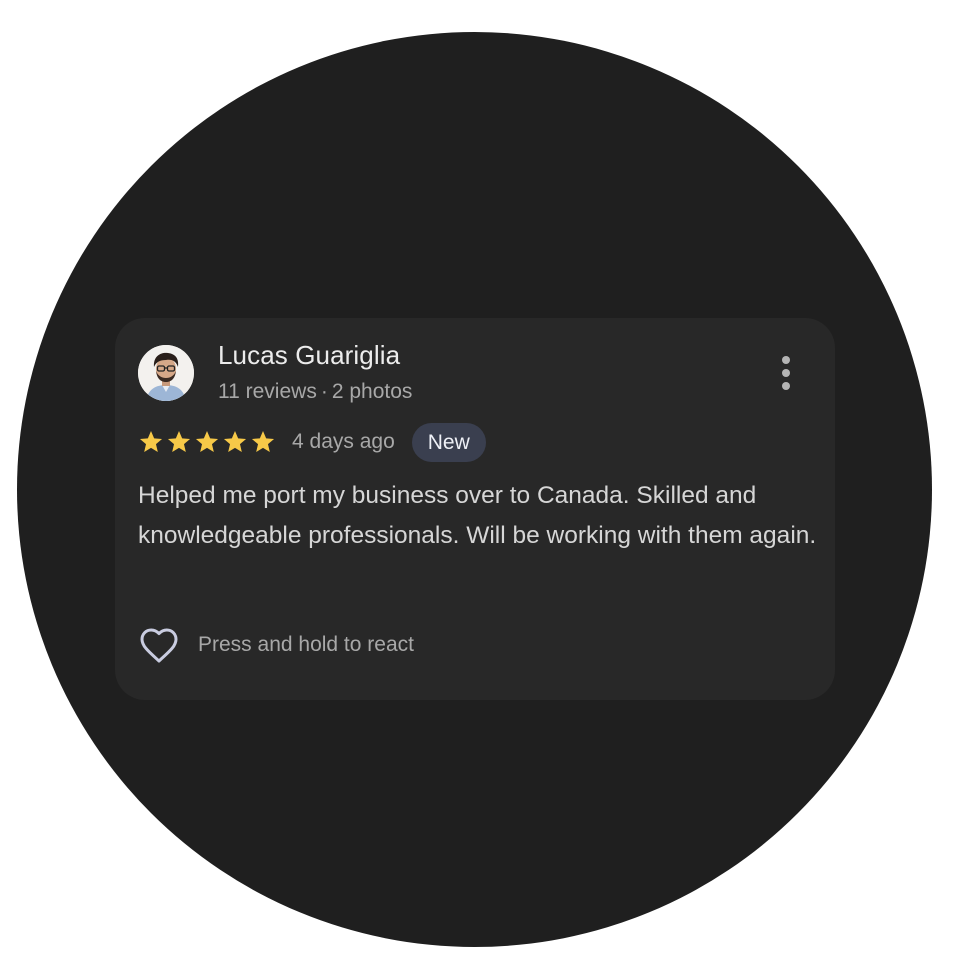 The height and width of the screenshot is (980, 980). Describe the element at coordinates (786, 374) in the screenshot. I see `more-options-button` at that location.